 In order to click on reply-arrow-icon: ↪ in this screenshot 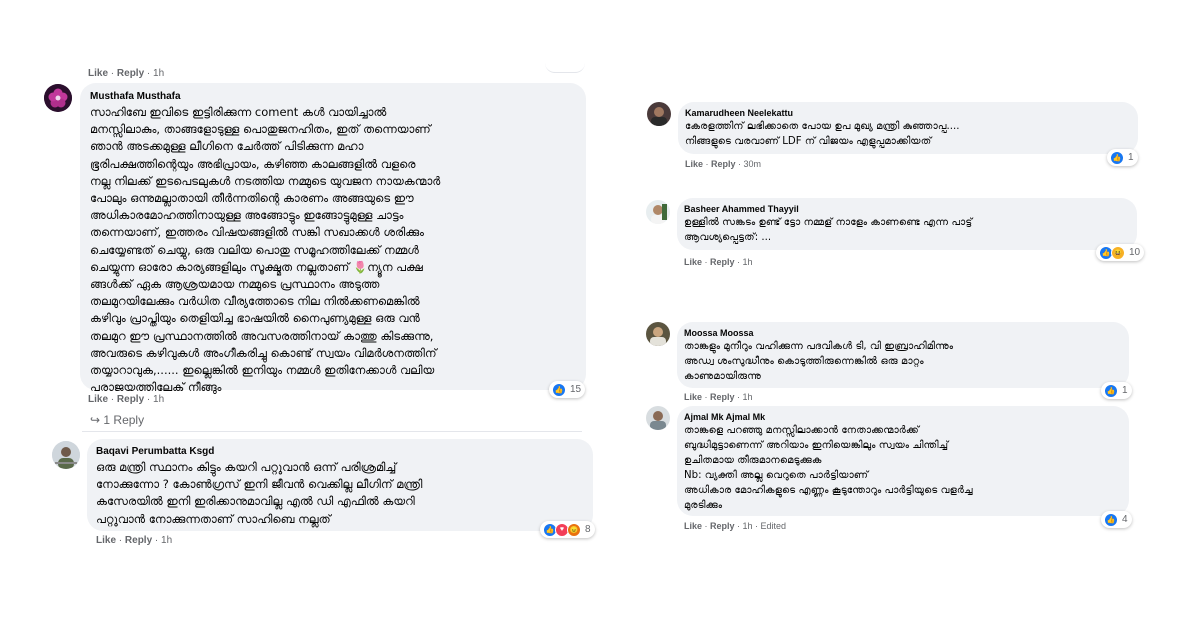, I will do `click(95, 420)`.